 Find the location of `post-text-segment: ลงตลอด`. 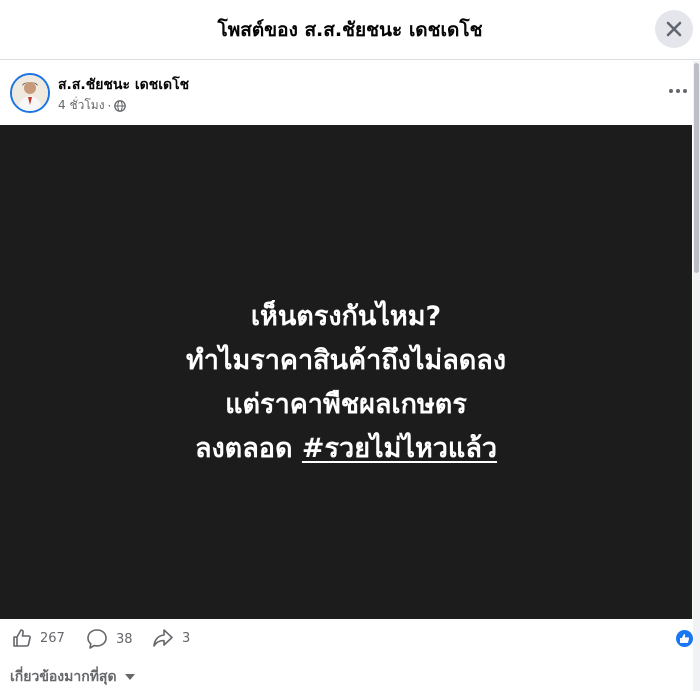

post-text-segment: ลงตลอด is located at coordinates (243, 448).